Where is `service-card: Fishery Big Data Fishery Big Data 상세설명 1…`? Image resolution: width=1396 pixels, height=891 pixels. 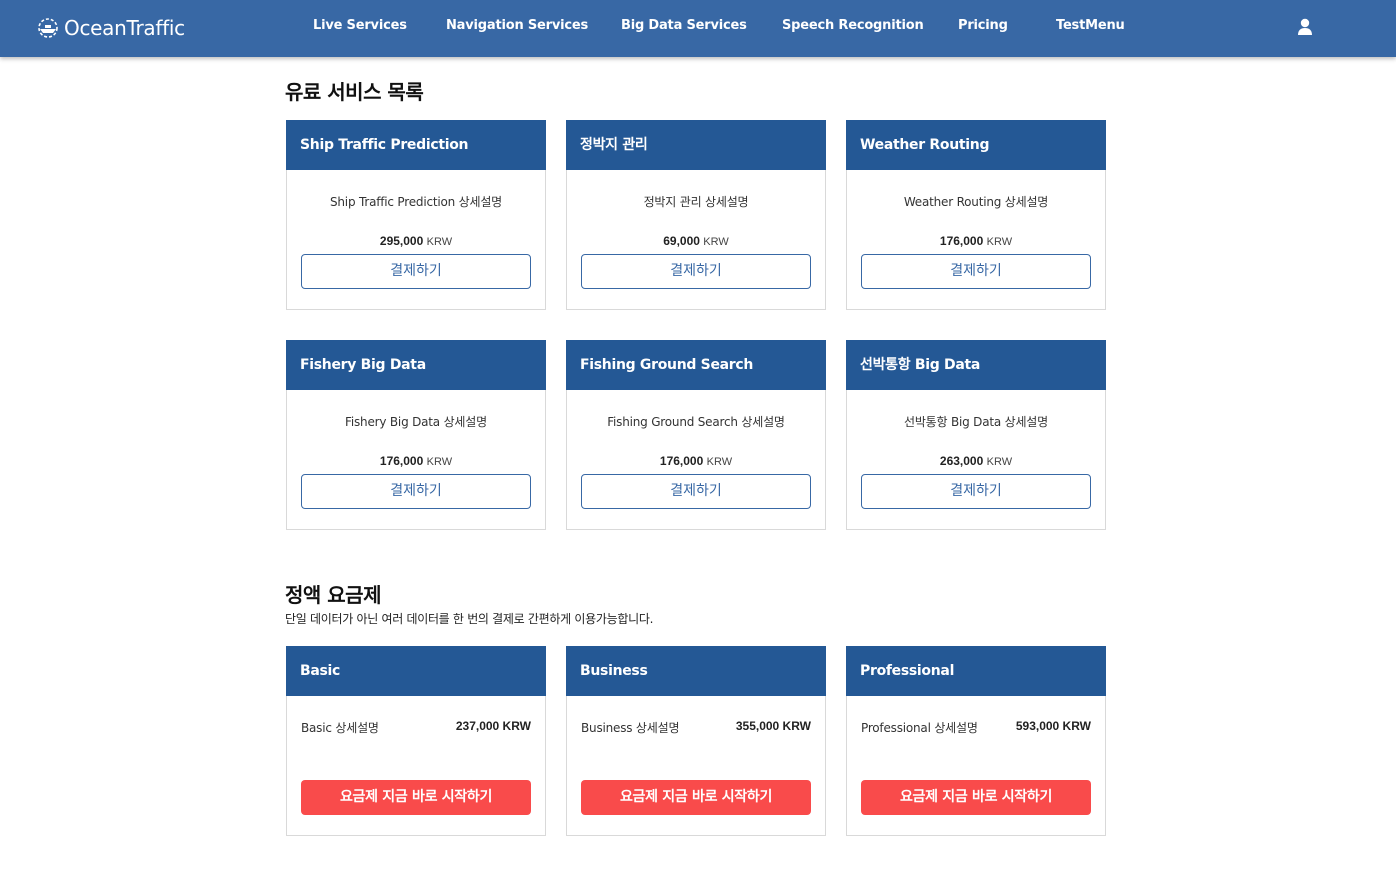 service-card: Fishery Big Data Fishery Big Data 상세설명 1… is located at coordinates (416, 435).